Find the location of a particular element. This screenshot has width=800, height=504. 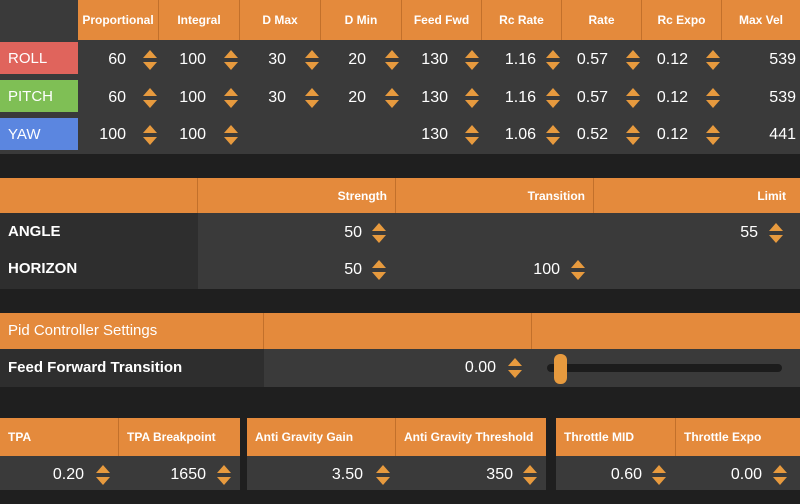

yaw-rate-spinner is located at coordinates (633, 135).